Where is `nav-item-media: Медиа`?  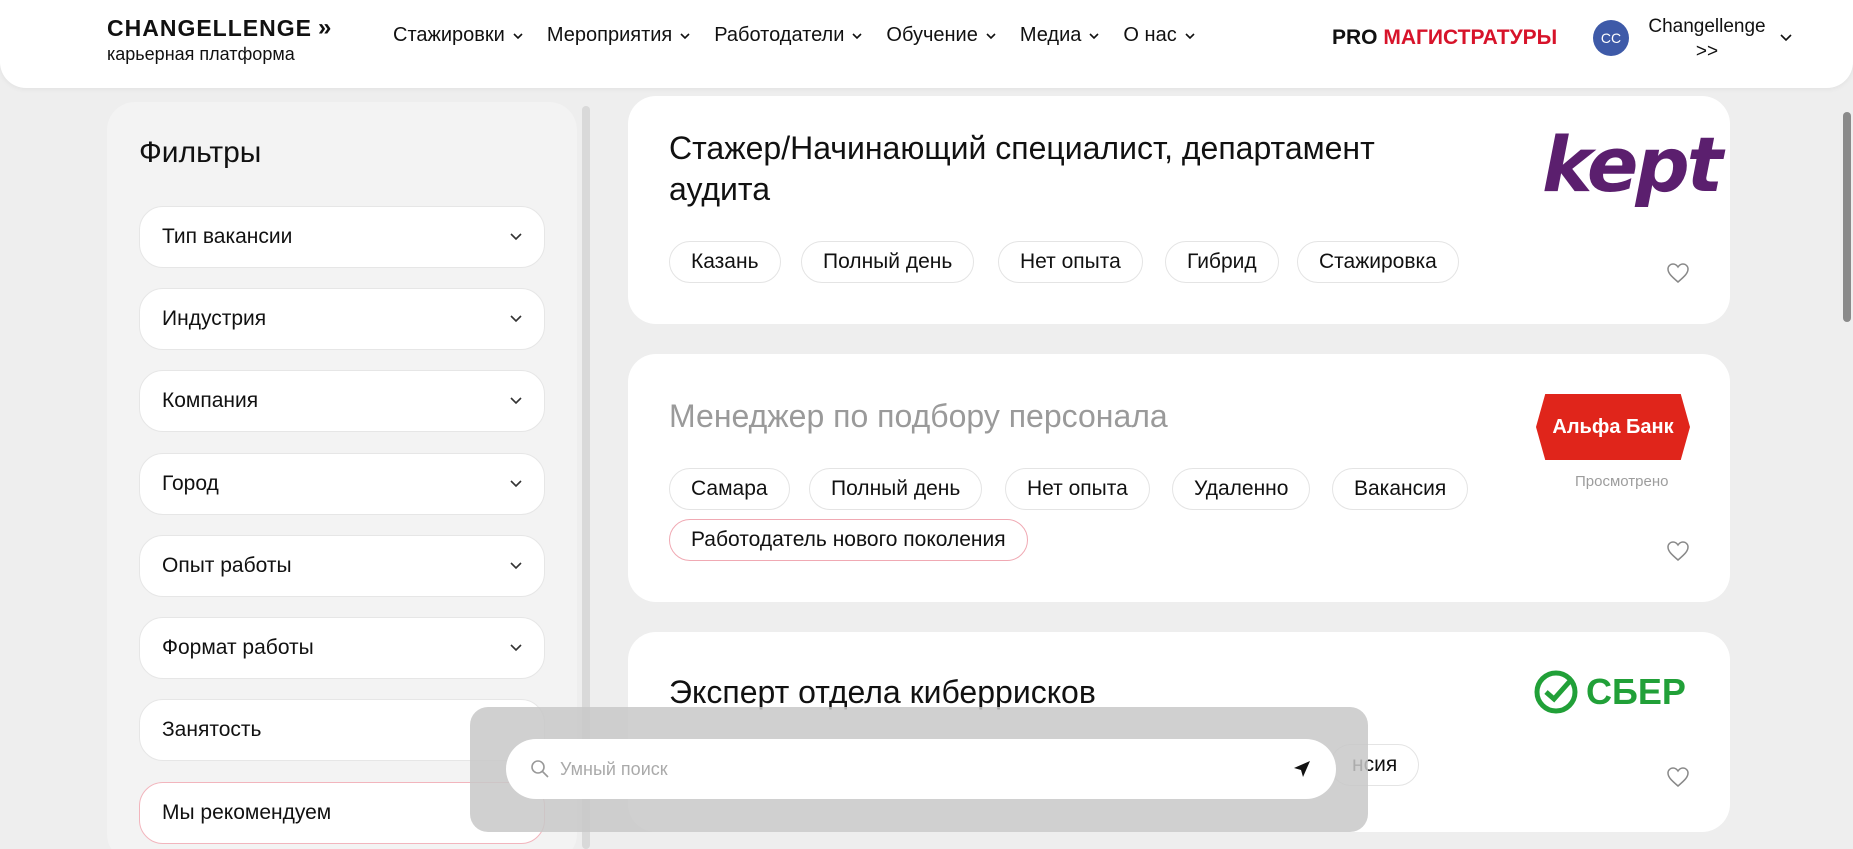 nav-item-media: Медиа is located at coordinates (1060, 35).